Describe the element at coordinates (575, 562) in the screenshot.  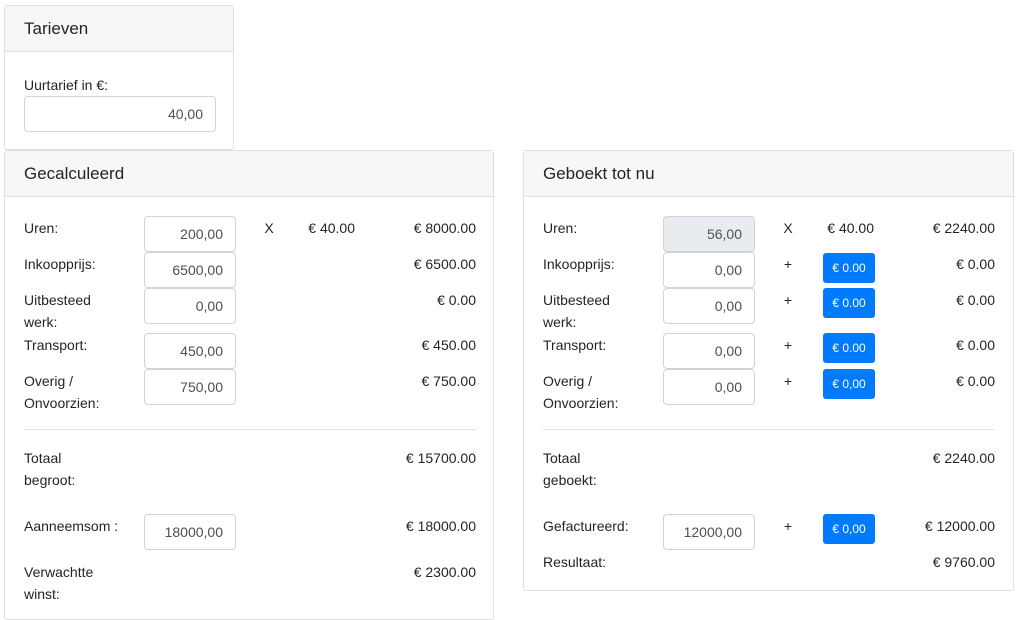
I see `resultaat-label: Resultaat:` at that location.